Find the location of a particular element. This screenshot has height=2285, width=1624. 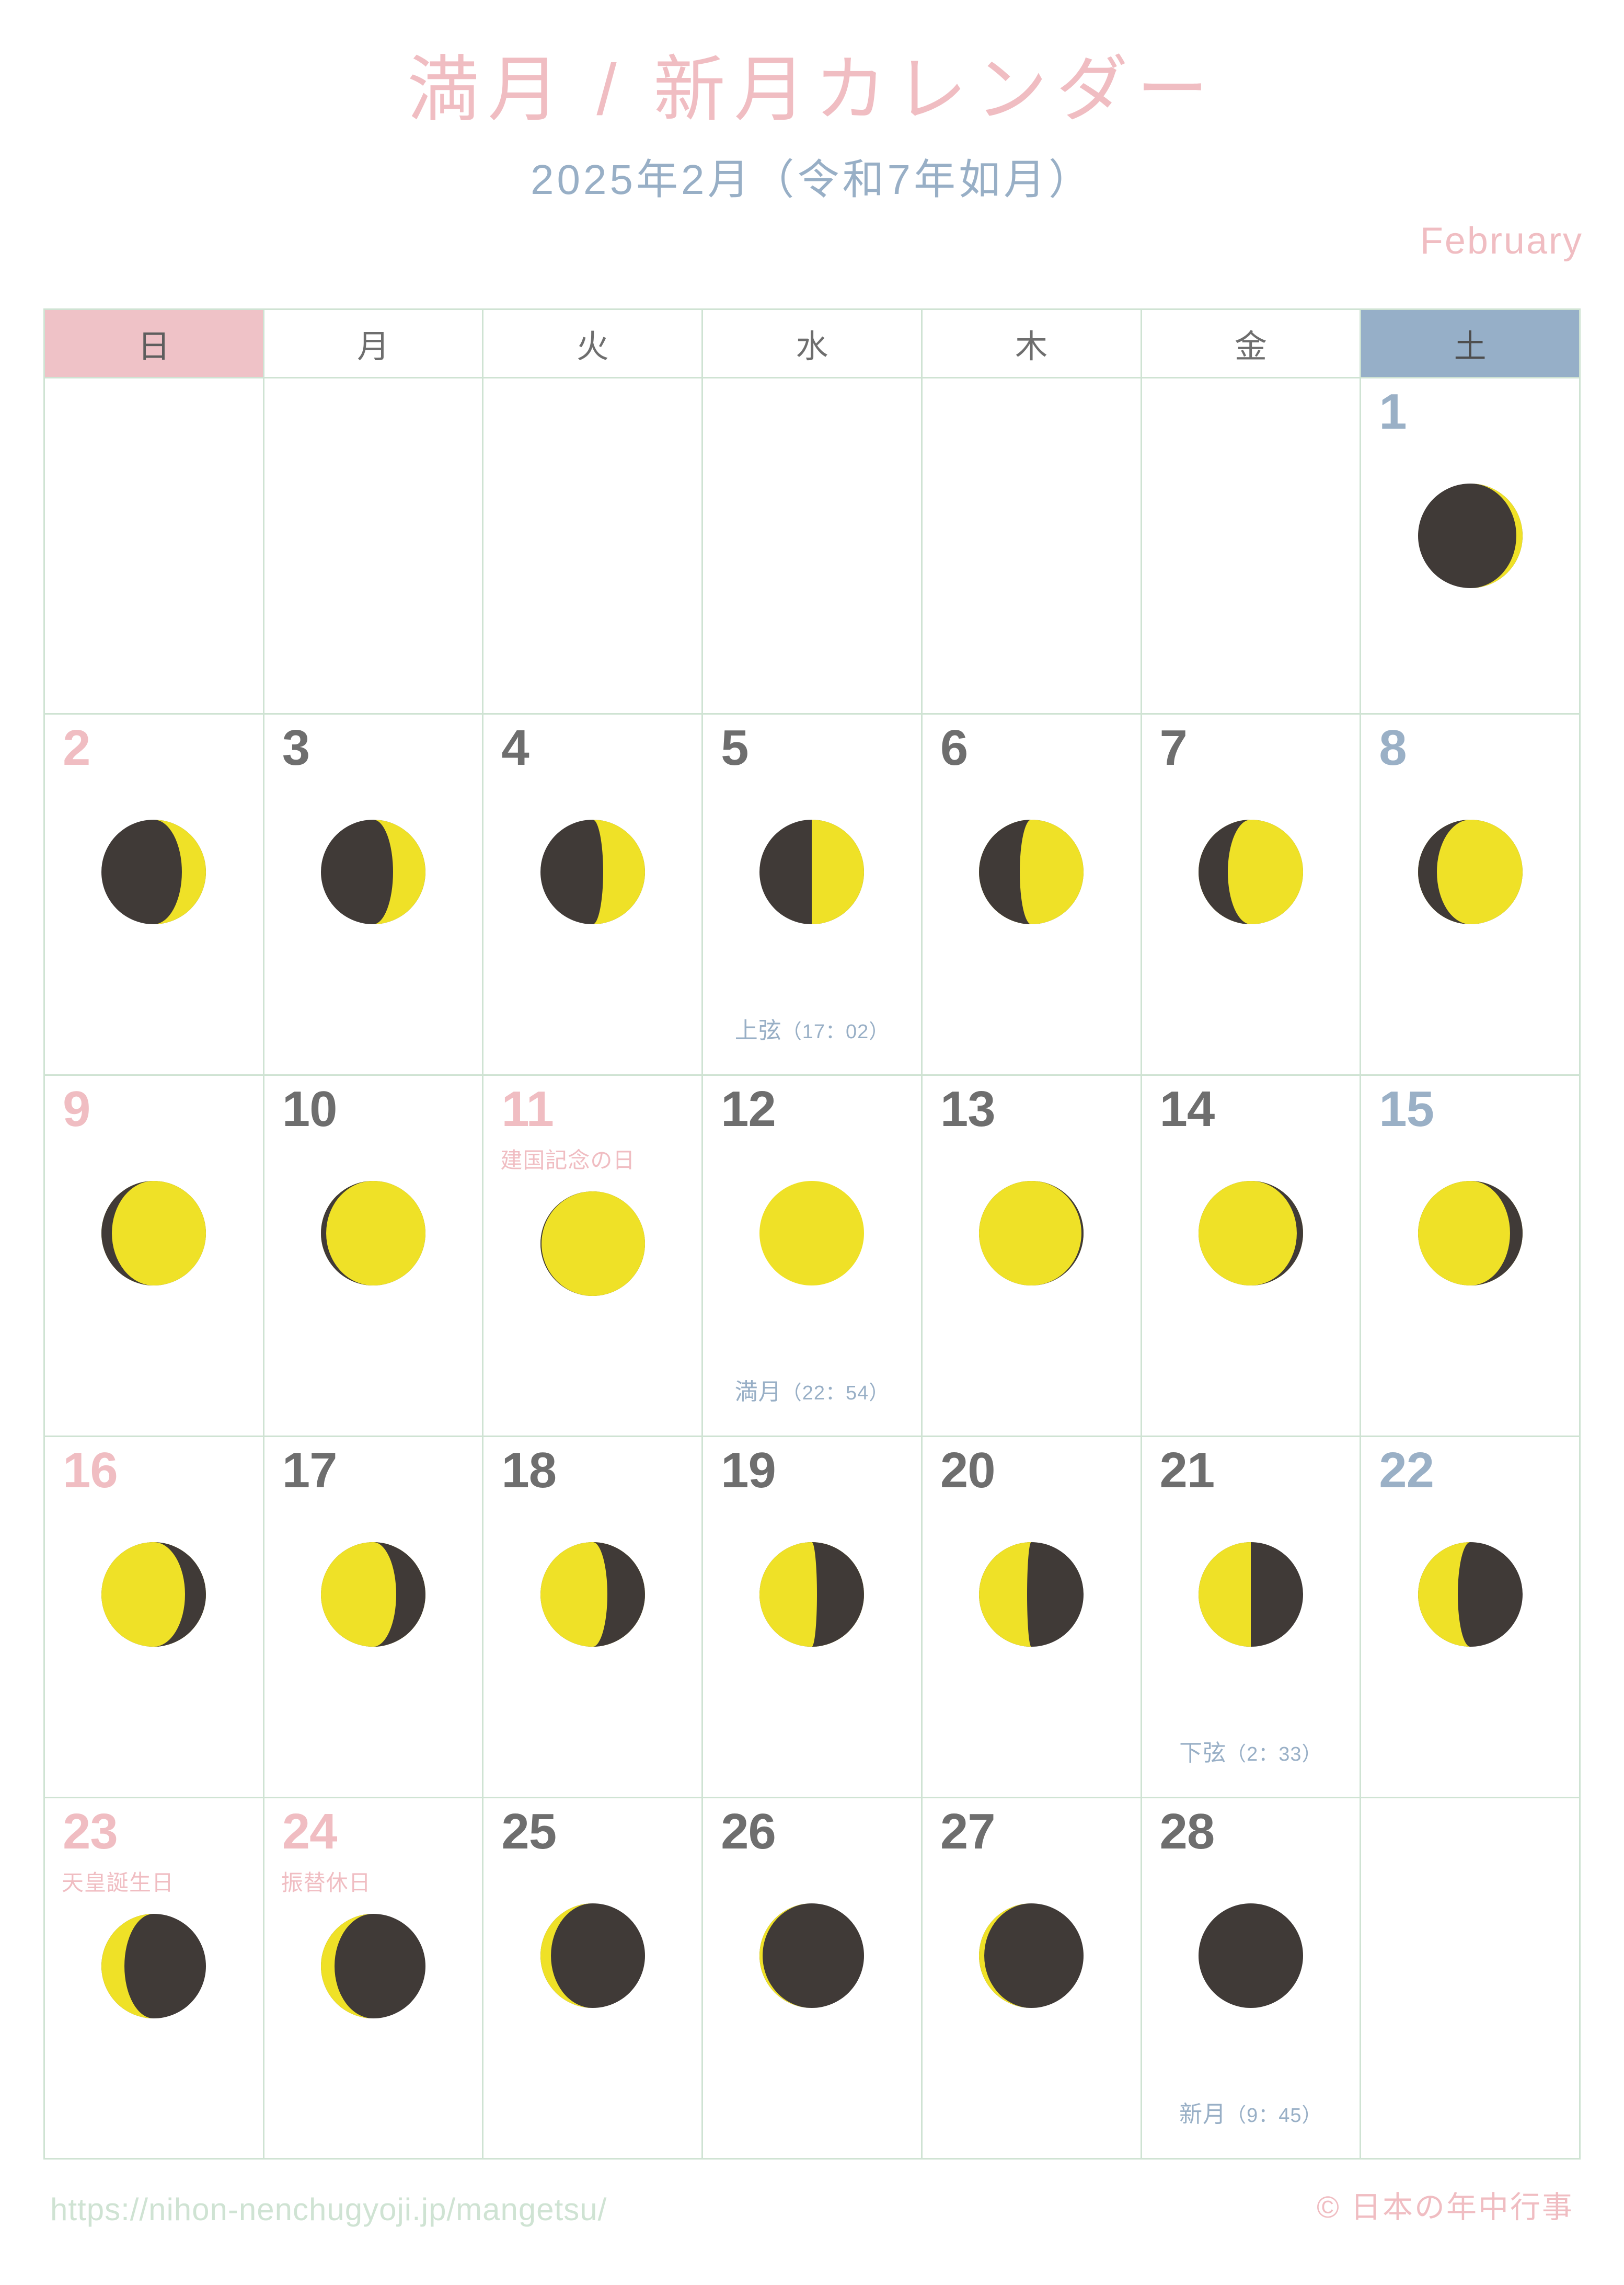

calendar-cell-1: 1 is located at coordinates (1471, 546).